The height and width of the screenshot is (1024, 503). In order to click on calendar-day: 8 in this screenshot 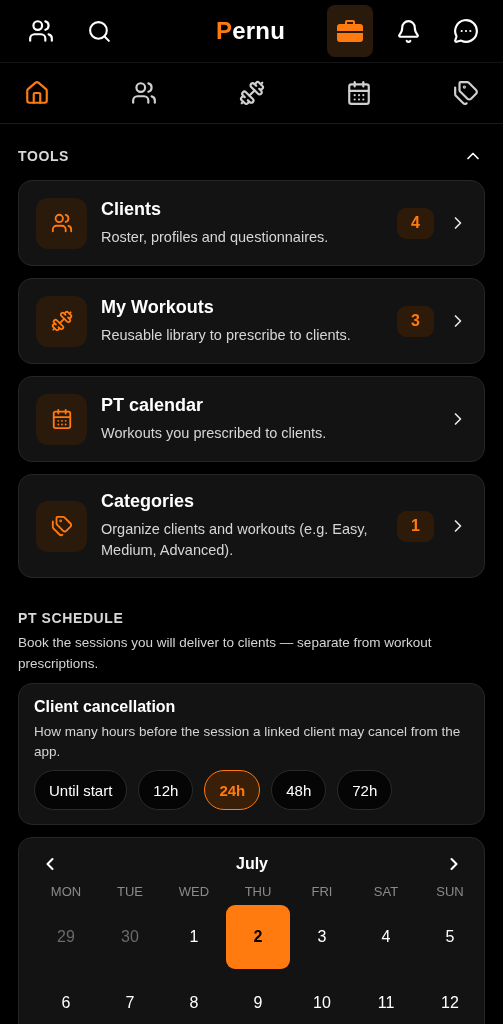, I will do `click(194, 997)`.